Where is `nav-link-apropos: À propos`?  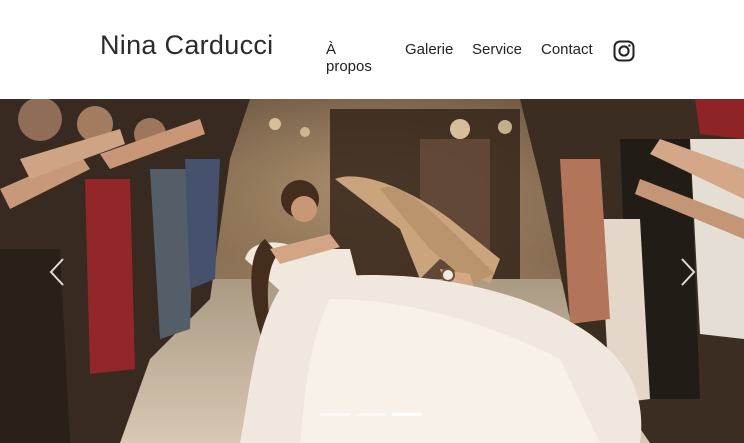 nav-link-apropos: À propos is located at coordinates (349, 58).